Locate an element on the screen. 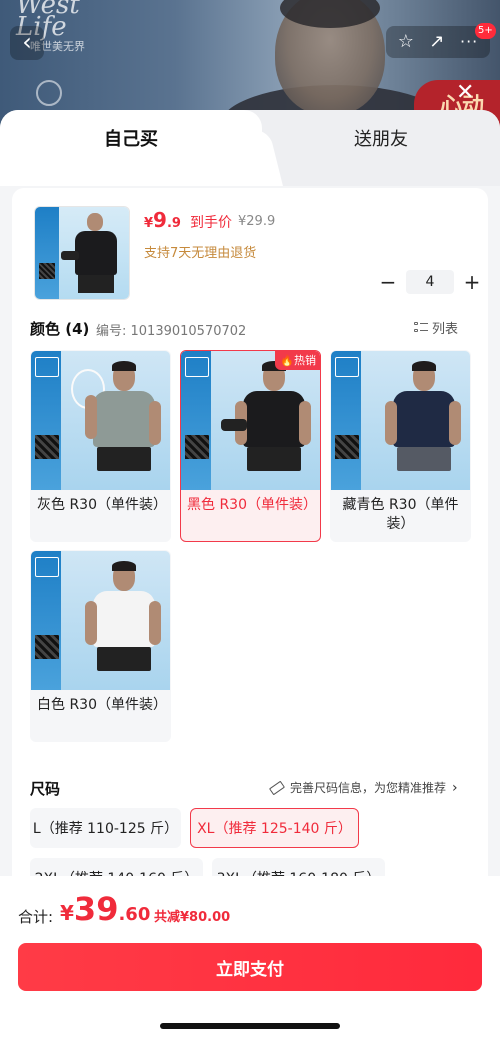 Image resolution: width=500 pixels, height=1037 pixels. price-label: 到手价 is located at coordinates (211, 223).